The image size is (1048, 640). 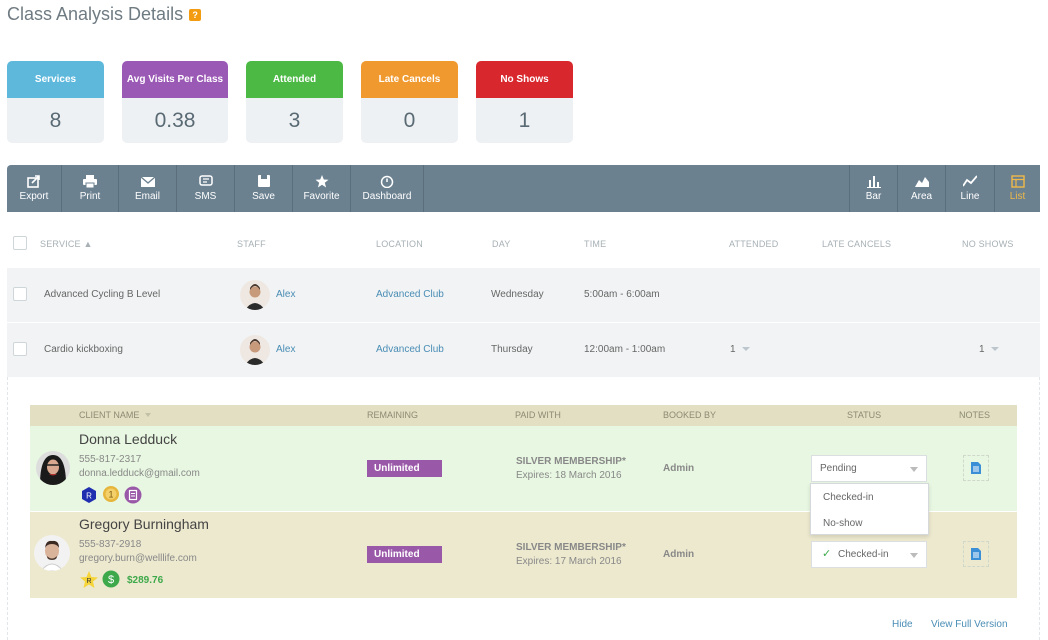 I want to click on export-label: Export, so click(x=34, y=196).